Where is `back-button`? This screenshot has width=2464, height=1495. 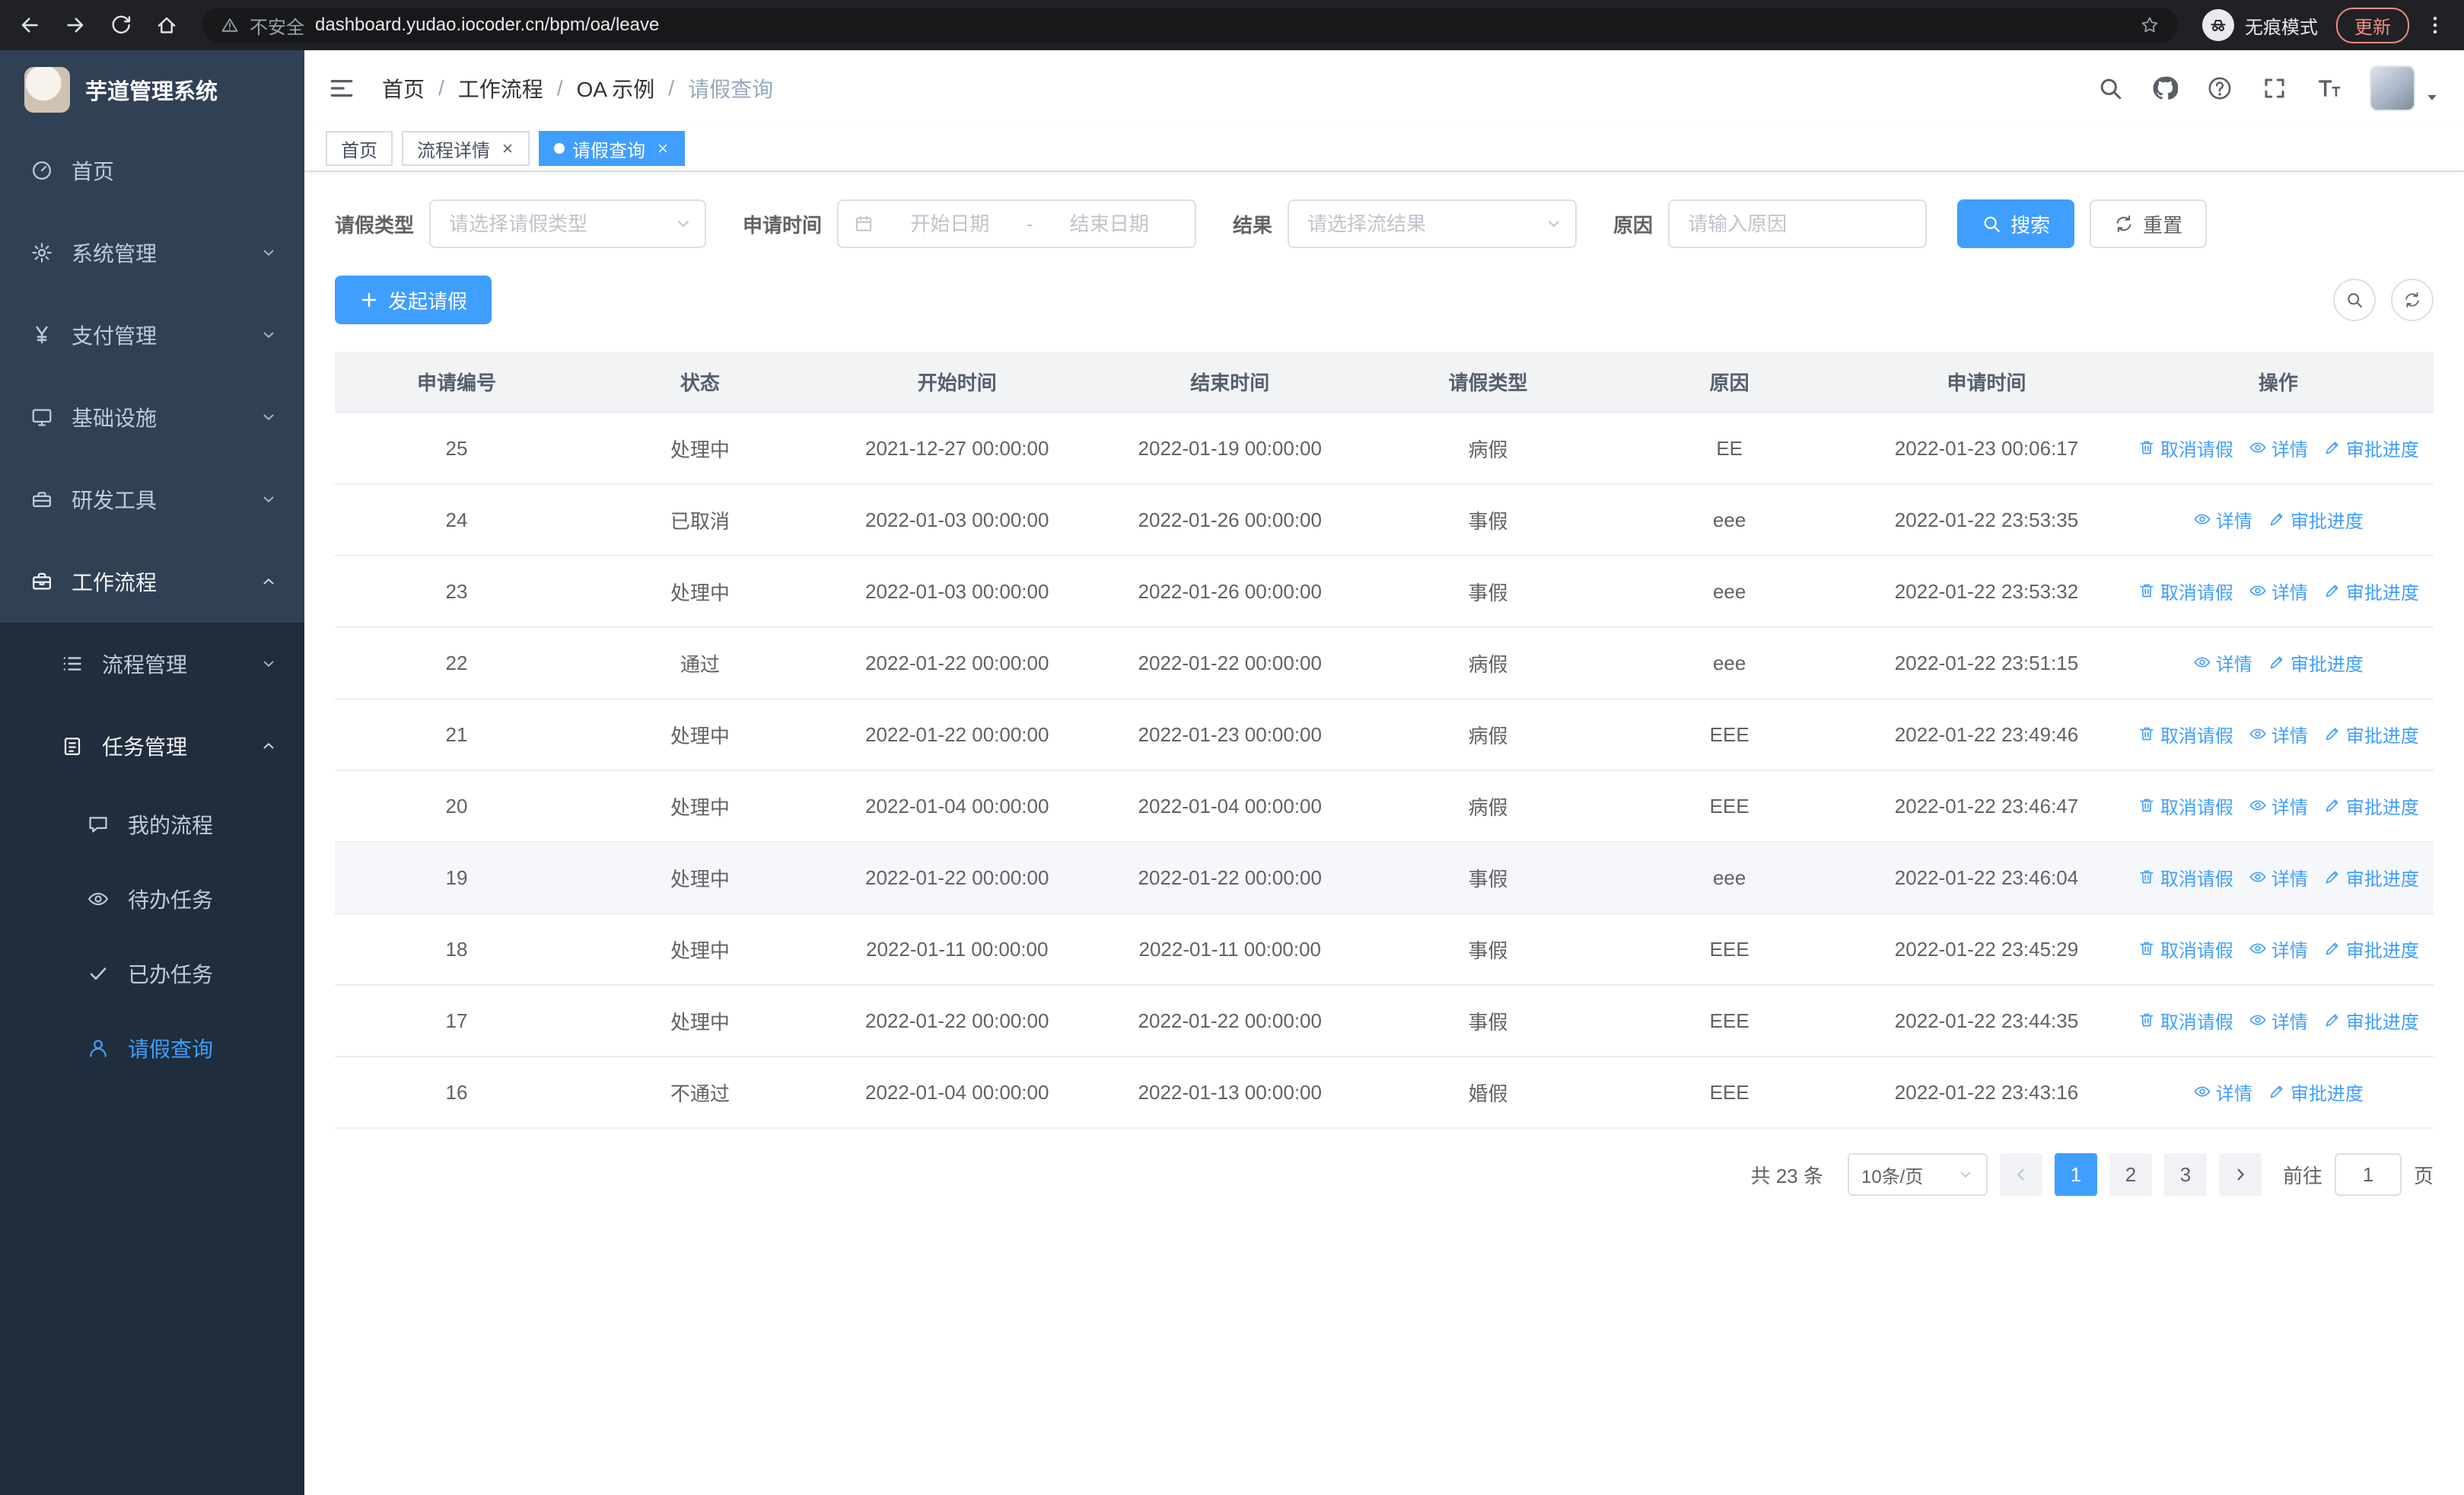
back-button is located at coordinates (29, 26).